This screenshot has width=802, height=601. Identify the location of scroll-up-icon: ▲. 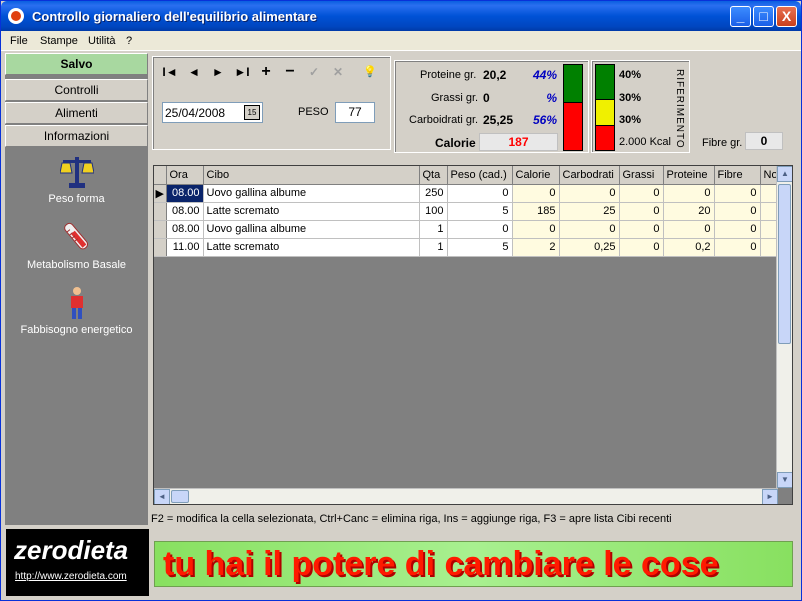
(784, 174).